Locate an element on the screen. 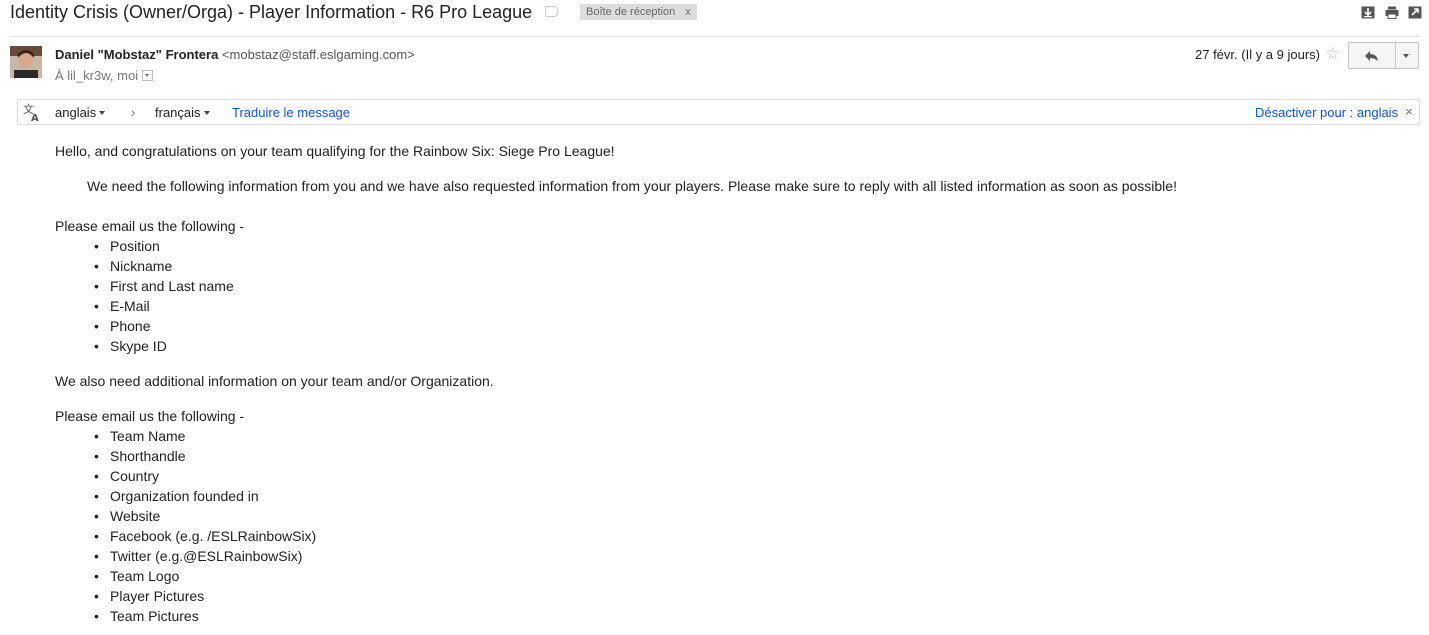 The image size is (1429, 635). list-item: Website is located at coordinates (635, 516).